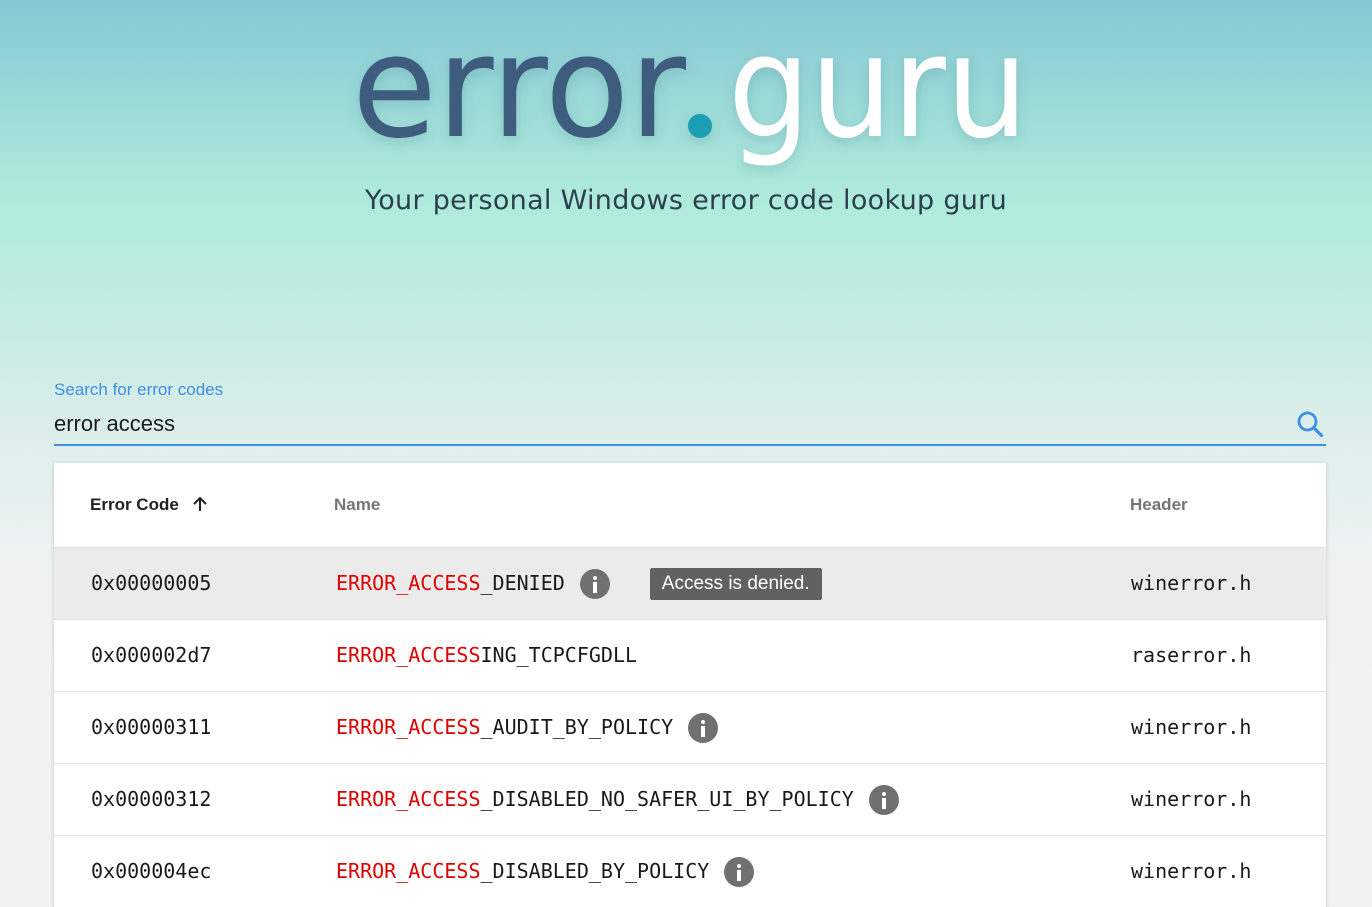  What do you see at coordinates (522, 583) in the screenshot?
I see `name-rest: _DENIED` at bounding box center [522, 583].